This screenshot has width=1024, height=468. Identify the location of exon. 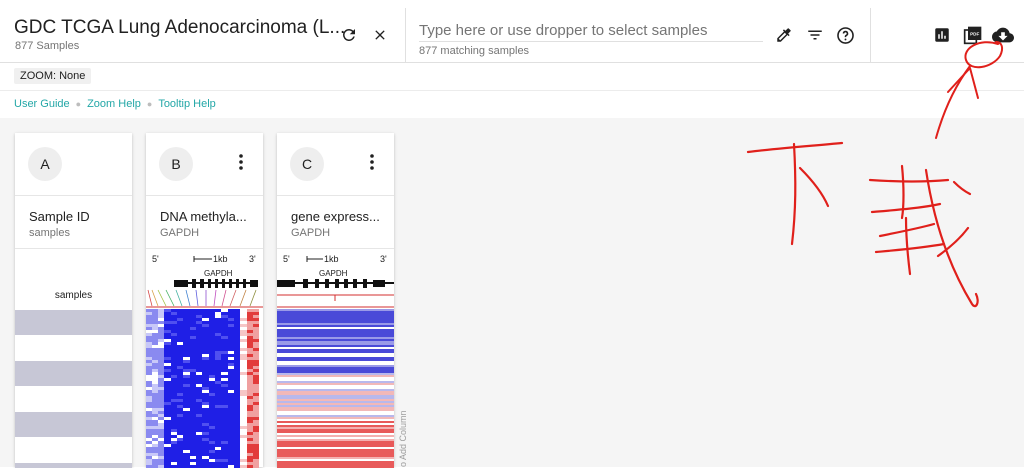
(223, 283).